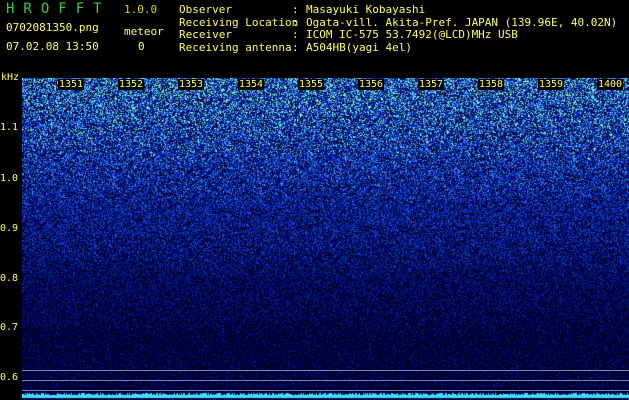 The width and height of the screenshot is (629, 400). What do you see at coordinates (9, 377) in the screenshot?
I see `y-tick-label: 0.6` at bounding box center [9, 377].